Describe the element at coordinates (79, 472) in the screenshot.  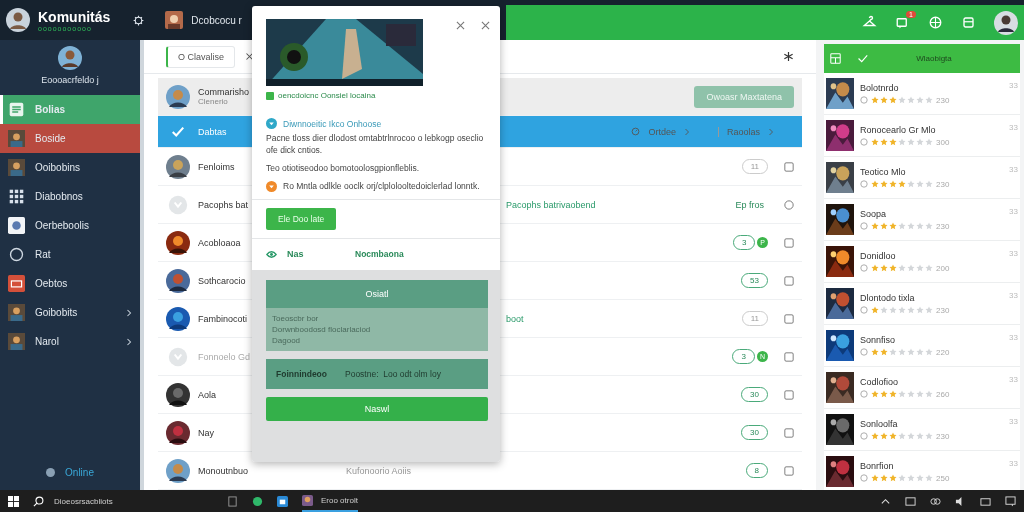
I see `status-label: Online` at that location.